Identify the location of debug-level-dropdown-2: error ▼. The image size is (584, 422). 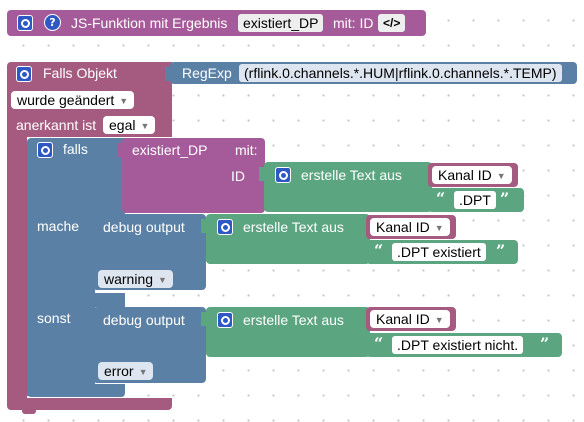
(126, 371).